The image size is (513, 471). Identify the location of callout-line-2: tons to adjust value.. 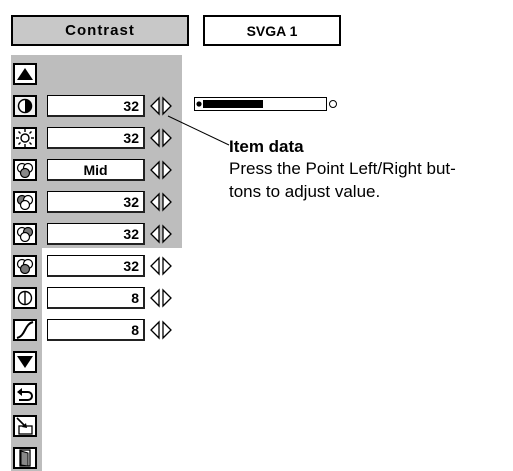
(305, 191).